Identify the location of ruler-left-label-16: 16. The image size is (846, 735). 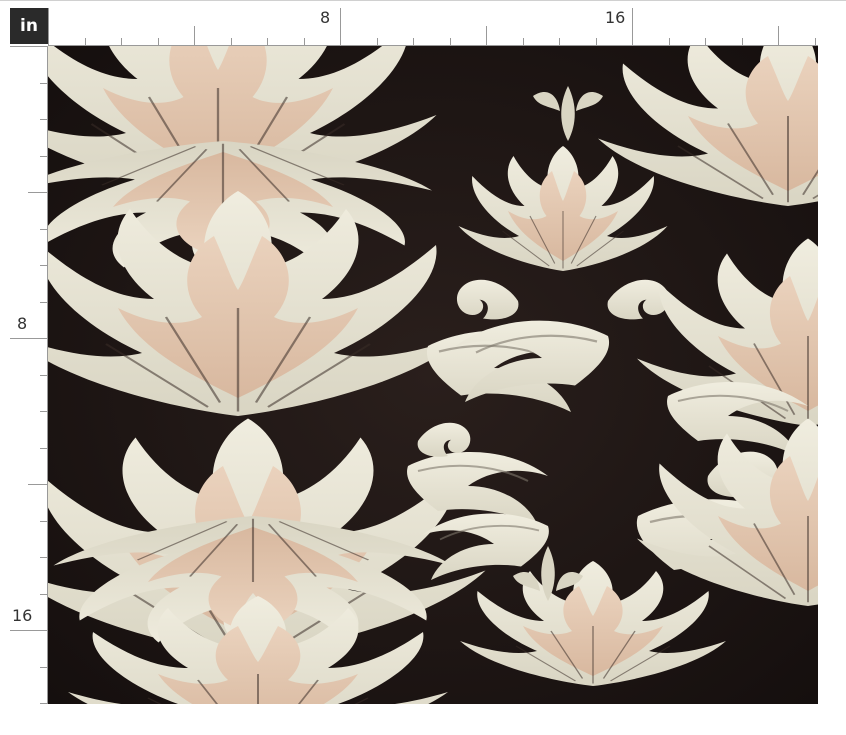
(22, 615).